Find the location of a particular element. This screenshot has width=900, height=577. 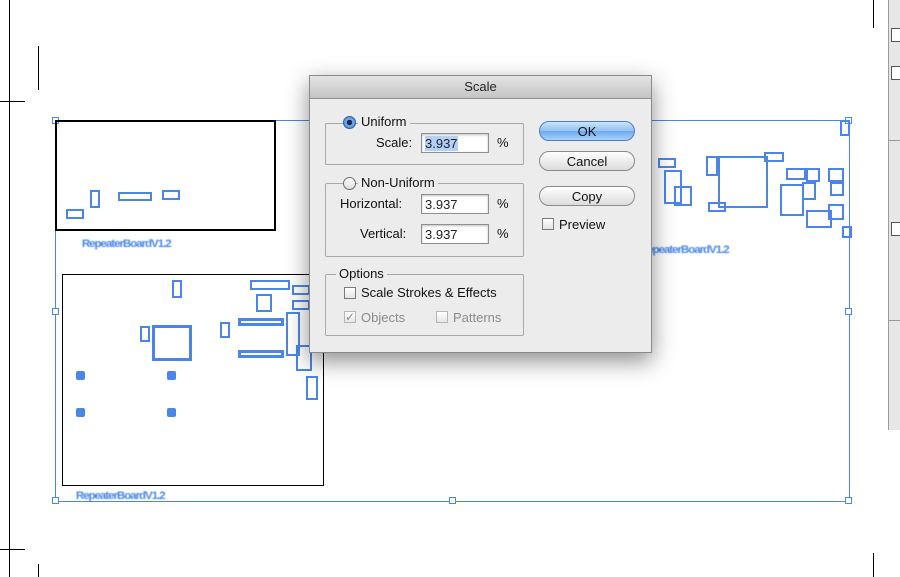

preview-label: Preview is located at coordinates (582, 224).